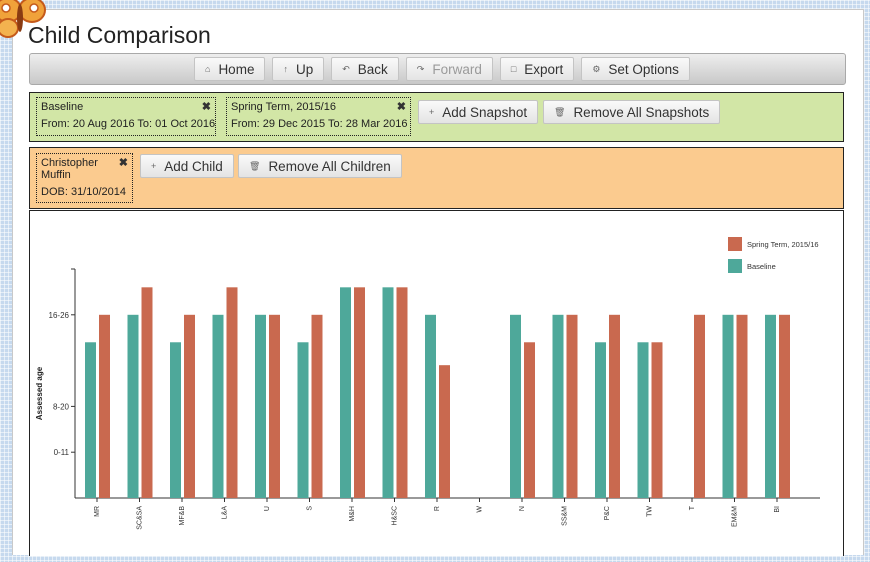 The width and height of the screenshot is (870, 562). What do you see at coordinates (304, 69) in the screenshot?
I see `toolbar-button-label: Up` at bounding box center [304, 69].